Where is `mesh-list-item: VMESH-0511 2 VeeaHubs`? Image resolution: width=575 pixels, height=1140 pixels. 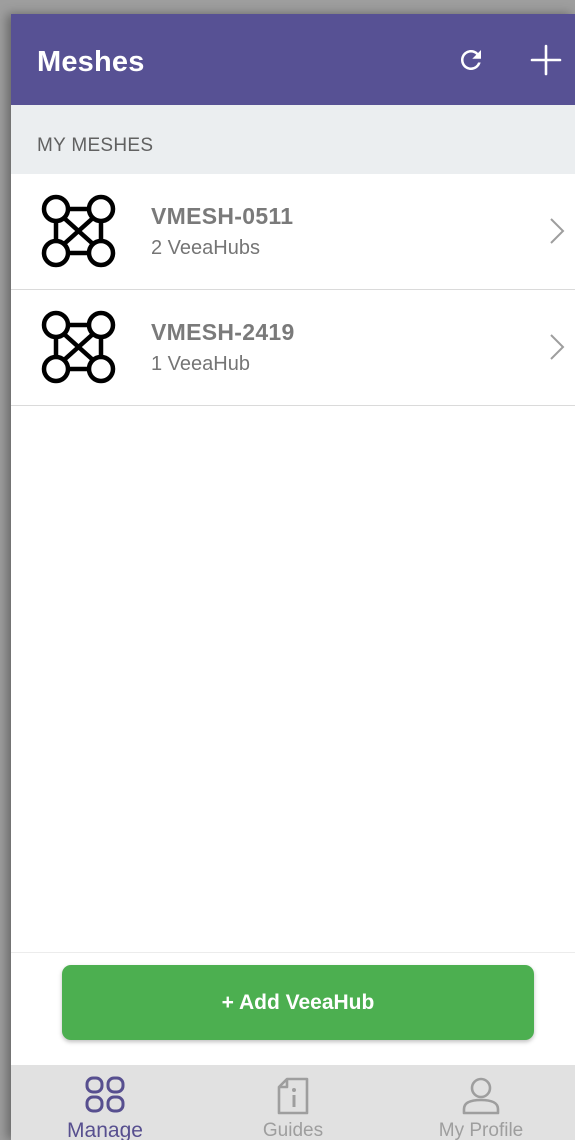
mesh-list-item: VMESH-0511 2 VeeaHubs is located at coordinates (293, 232).